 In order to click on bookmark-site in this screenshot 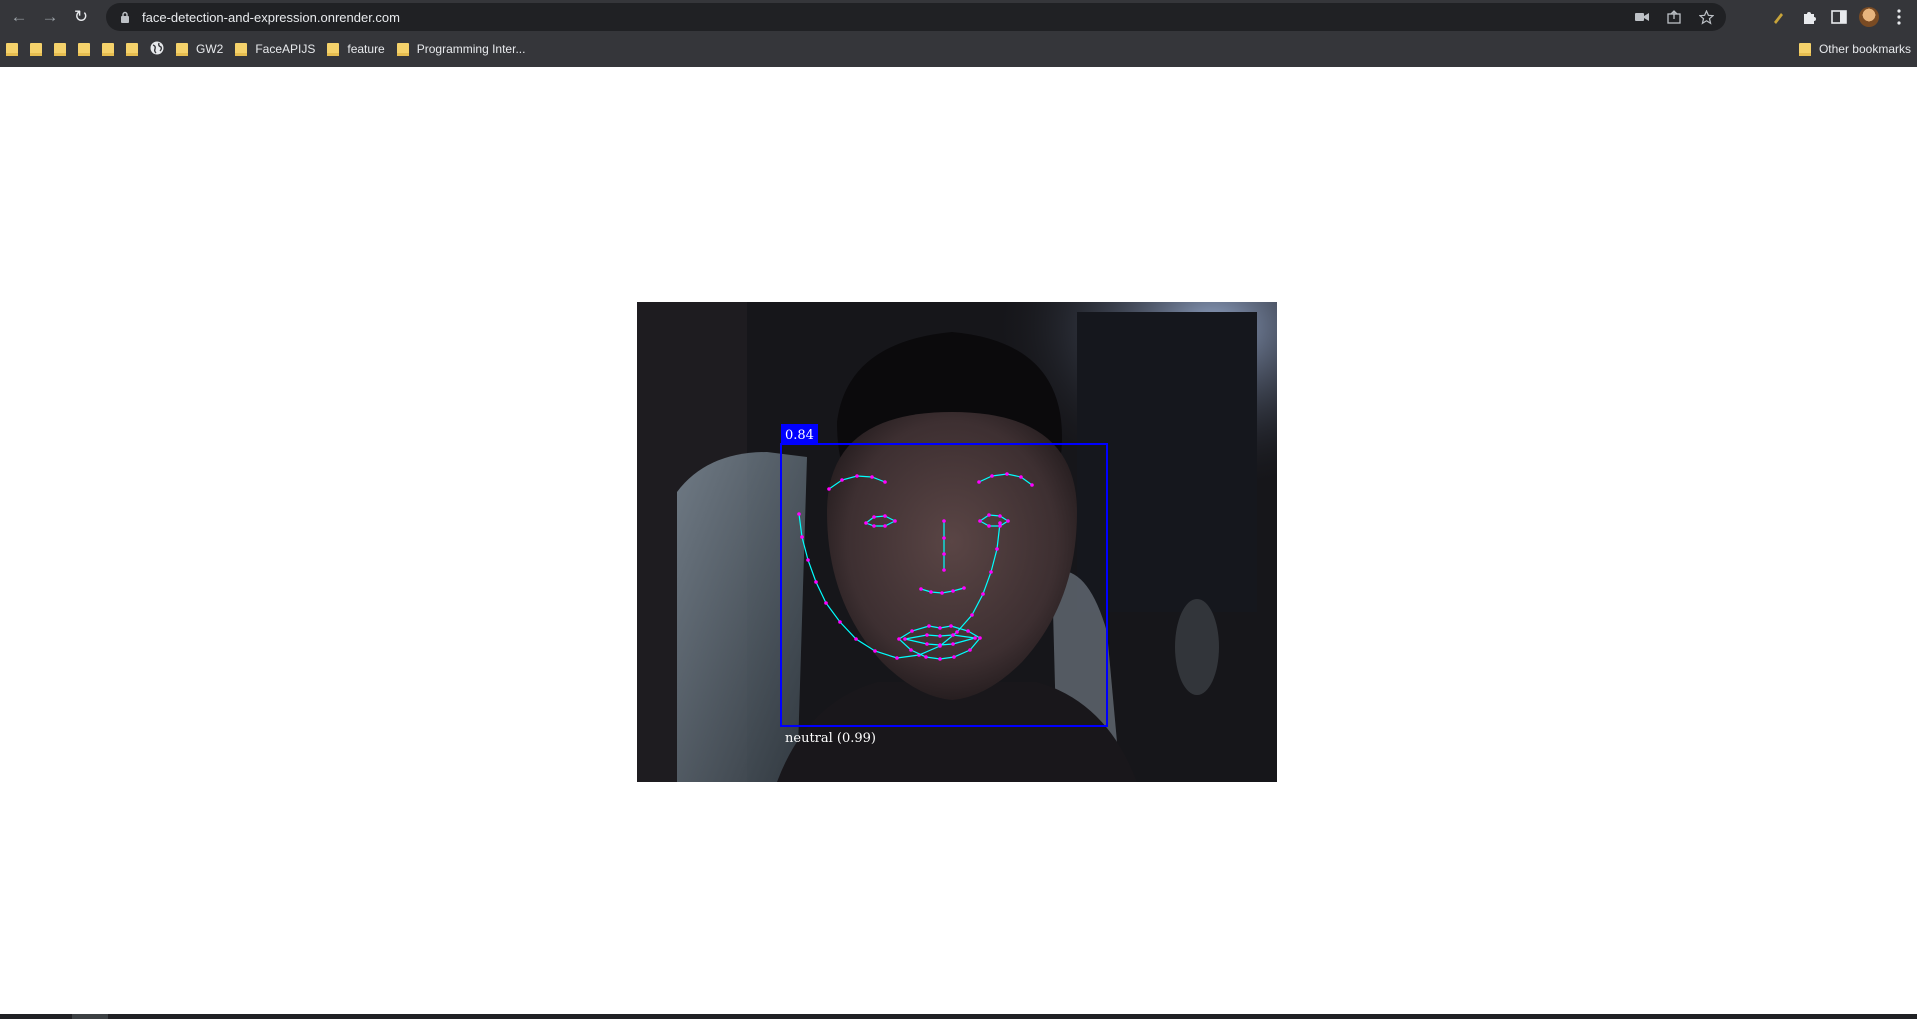, I will do `click(157, 49)`.